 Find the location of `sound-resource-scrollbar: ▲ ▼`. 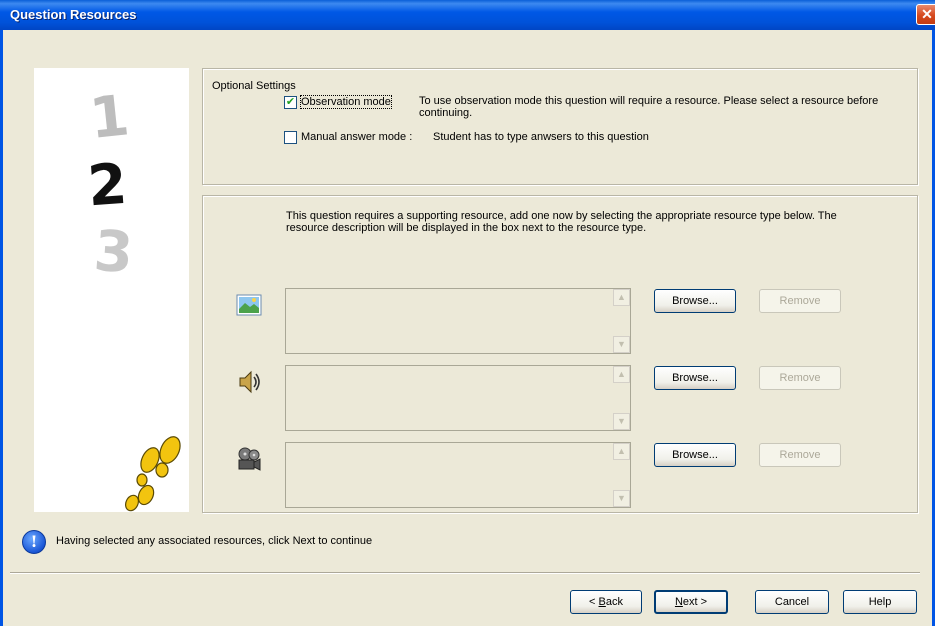

sound-resource-scrollbar: ▲ ▼ is located at coordinates (621, 398).